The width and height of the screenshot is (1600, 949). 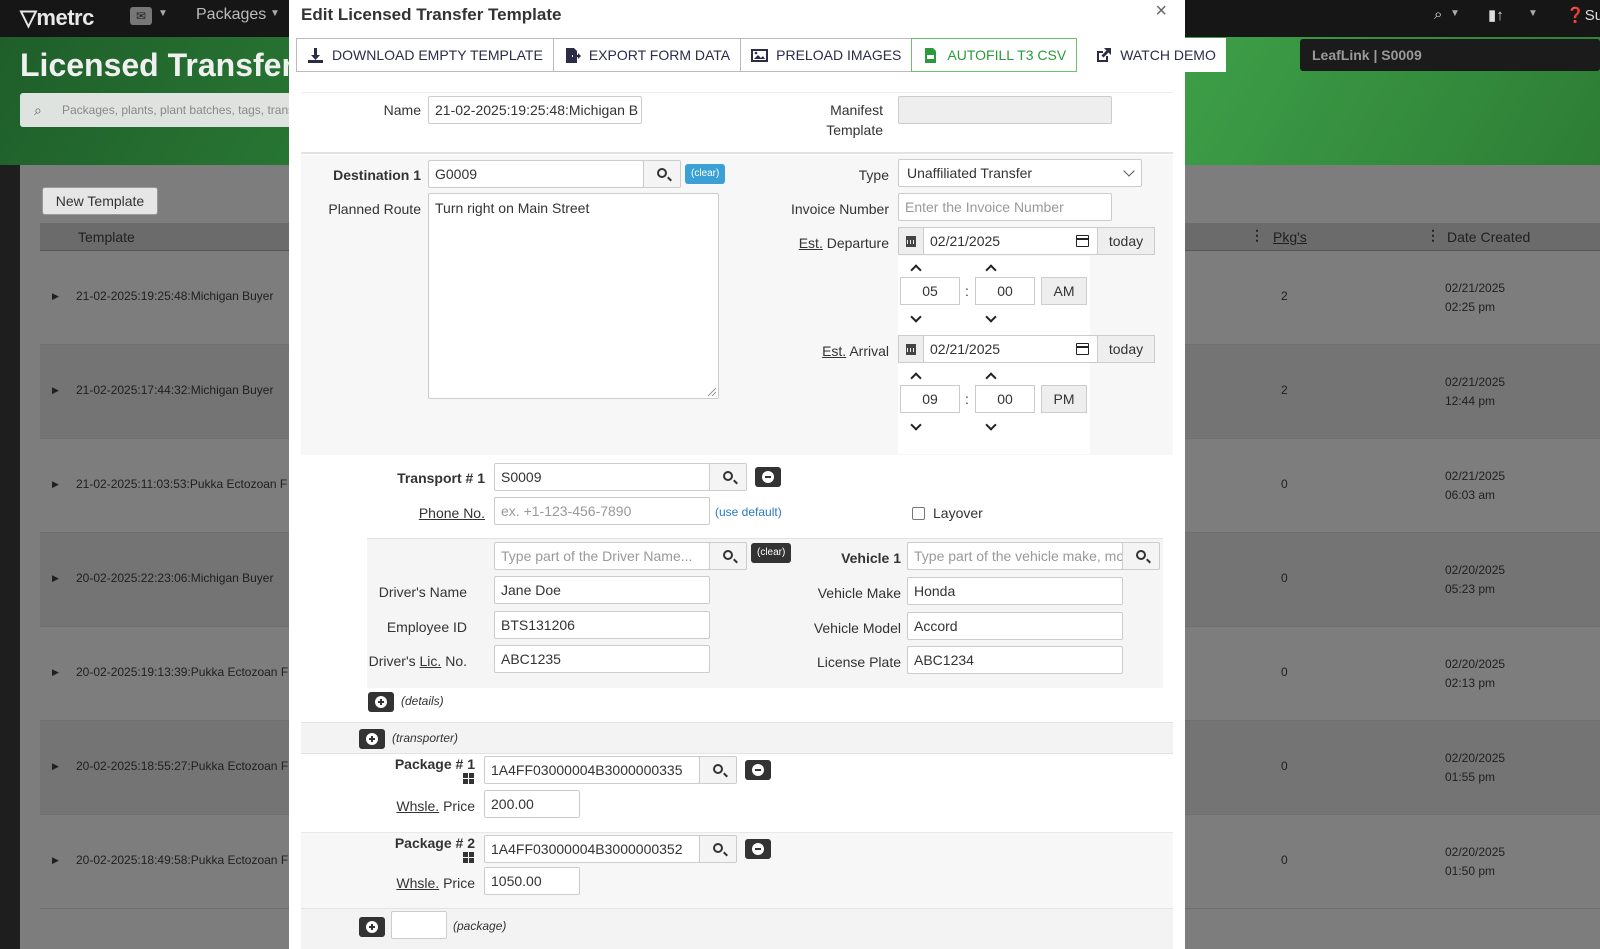 I want to click on vehicle-search-input: Type part of the vehicle make, model, so click(x=1015, y=556).